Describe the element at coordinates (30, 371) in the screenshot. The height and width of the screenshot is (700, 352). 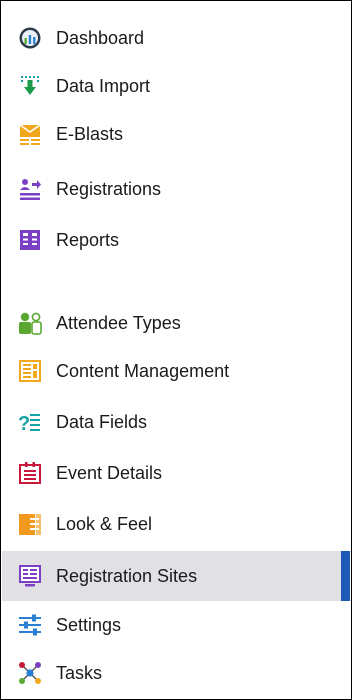
I see `content-management-icon` at that location.